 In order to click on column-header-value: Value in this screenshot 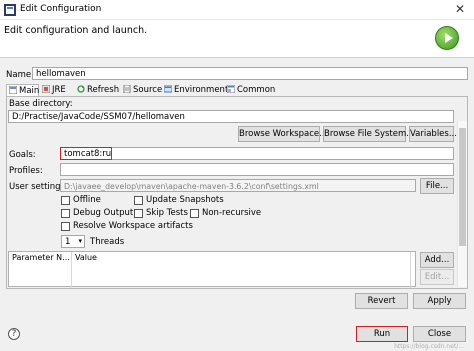, I will do `click(86, 258)`.